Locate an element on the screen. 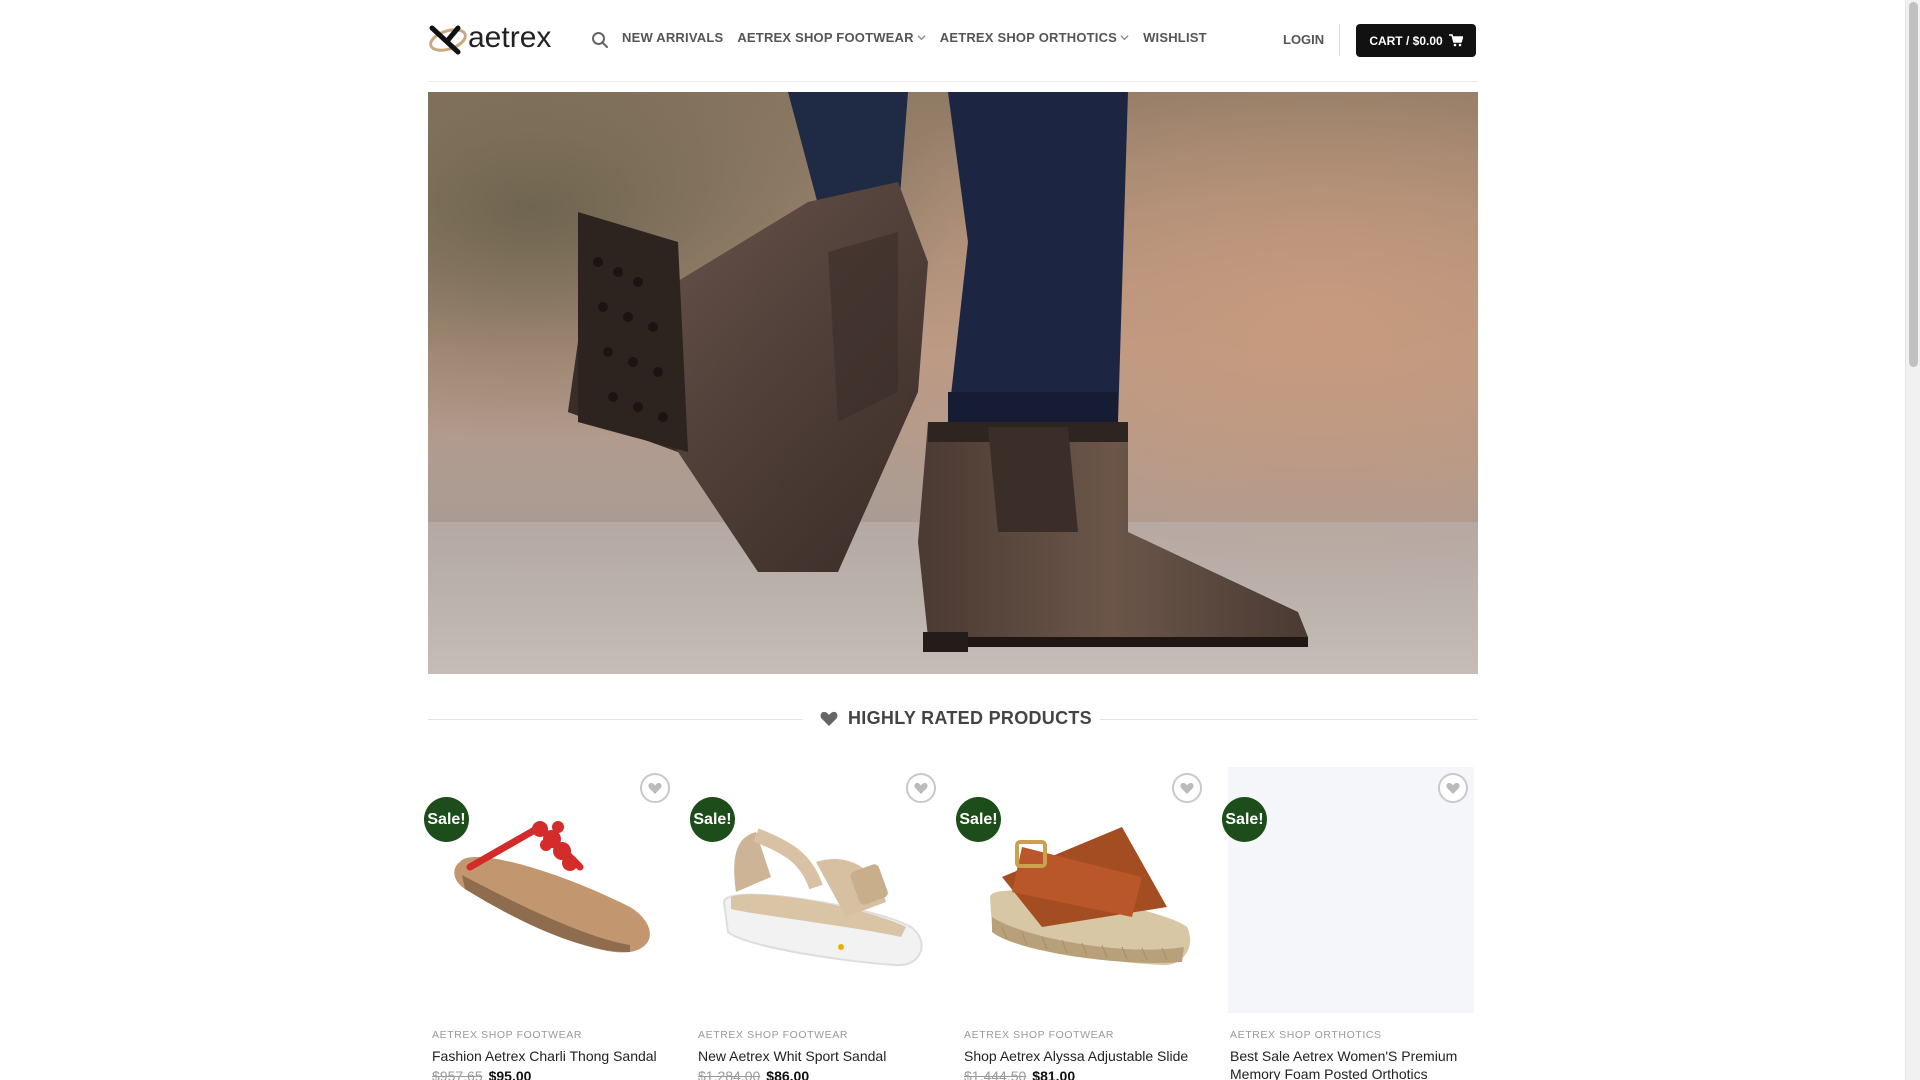  product-price: $957.65 $95.00 is located at coordinates (553, 1074).